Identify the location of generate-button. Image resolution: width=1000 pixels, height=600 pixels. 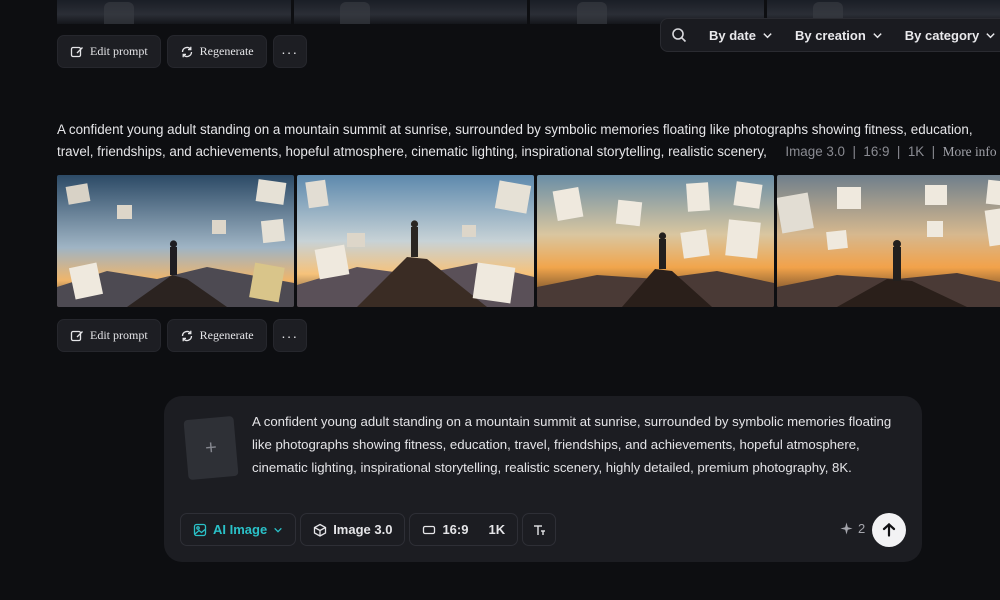
(889, 530).